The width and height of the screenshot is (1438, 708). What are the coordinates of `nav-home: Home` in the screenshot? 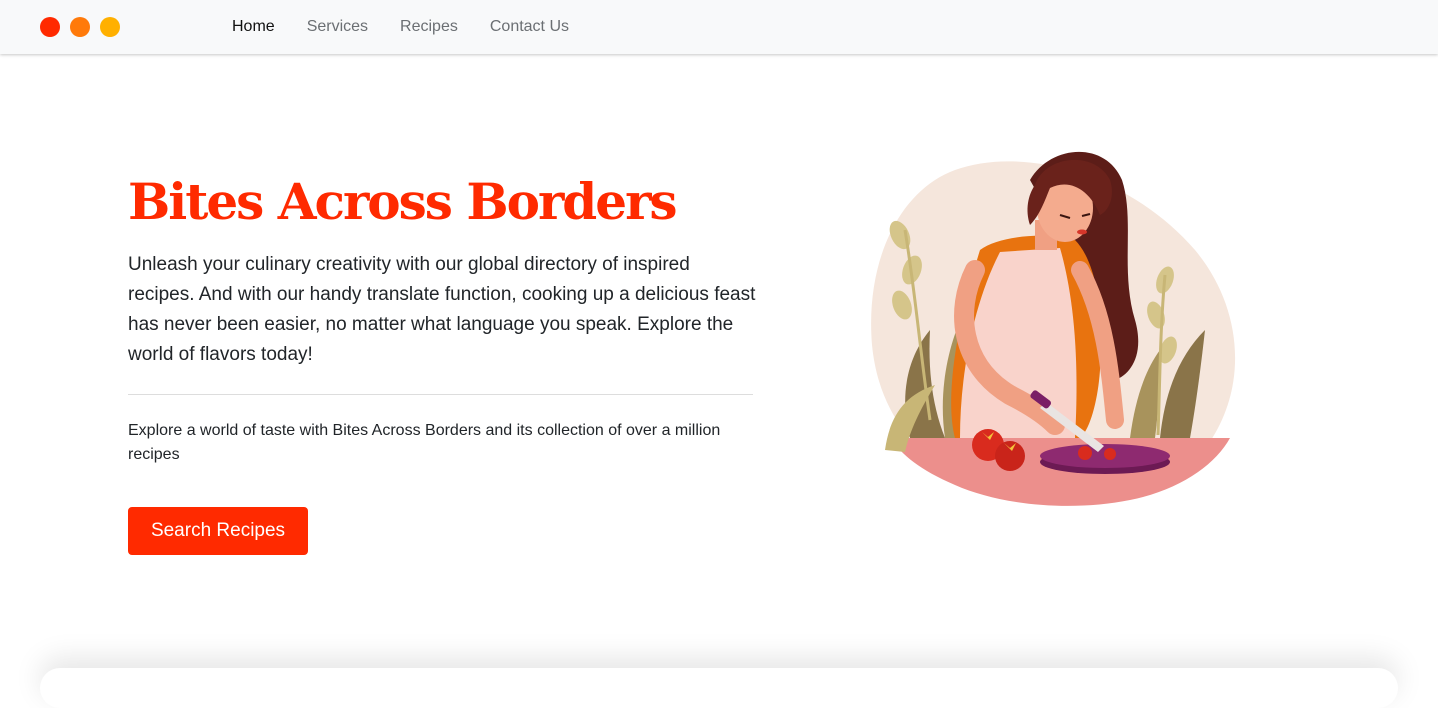 It's located at (253, 27).